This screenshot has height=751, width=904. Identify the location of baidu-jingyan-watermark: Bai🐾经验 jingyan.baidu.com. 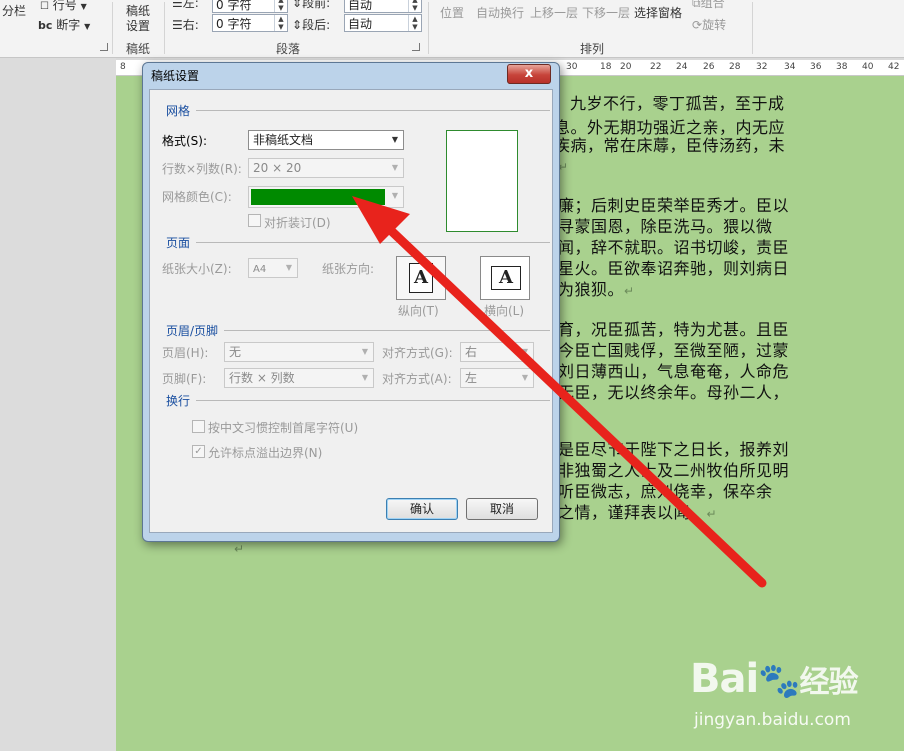
(786, 697).